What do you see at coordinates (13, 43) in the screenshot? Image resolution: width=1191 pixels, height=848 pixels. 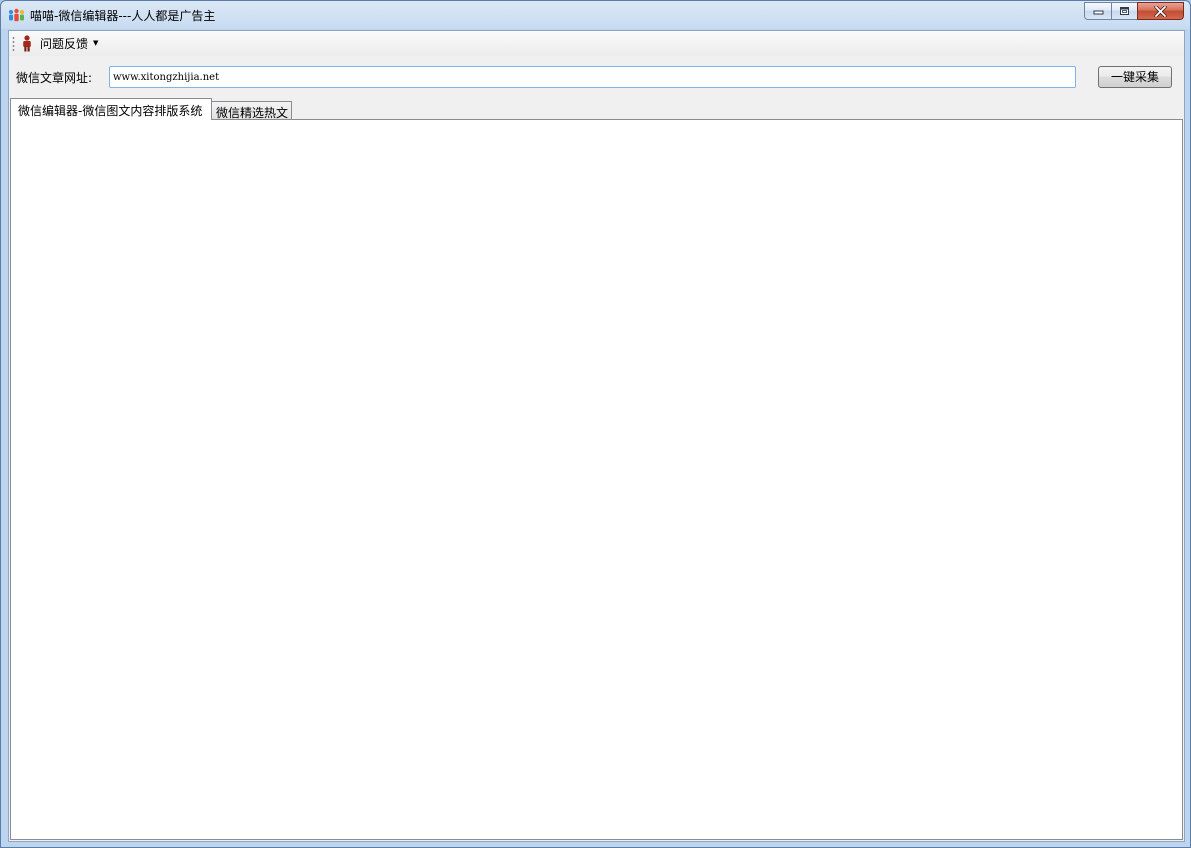 I see `toolbar-grip` at bounding box center [13, 43].